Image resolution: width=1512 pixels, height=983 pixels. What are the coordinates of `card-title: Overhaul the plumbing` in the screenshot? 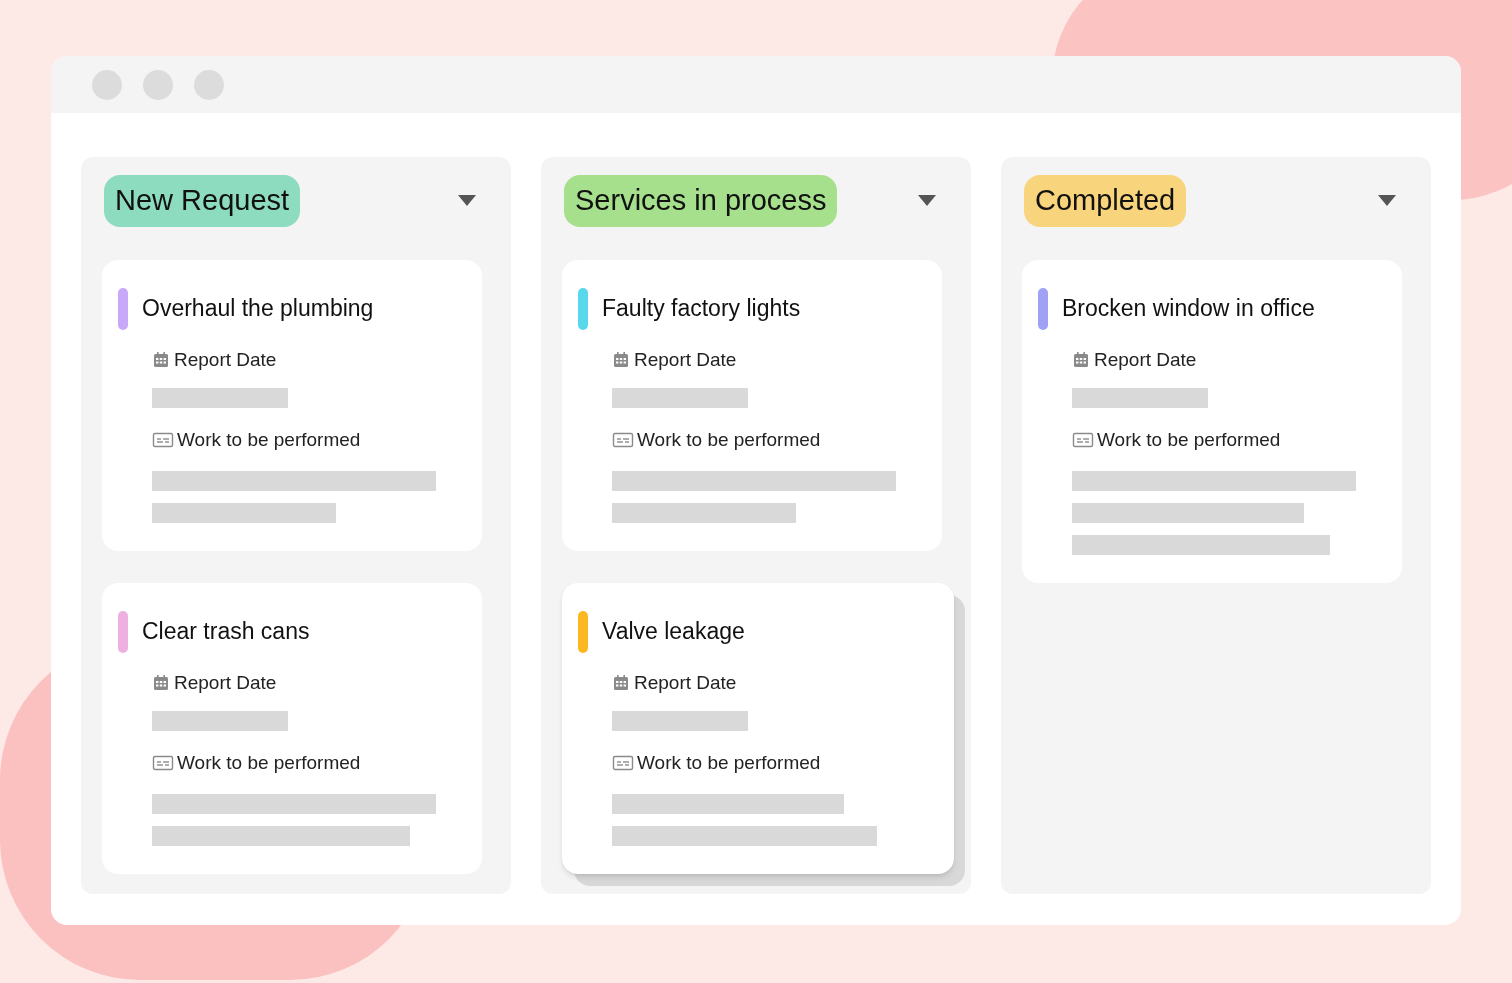 It's located at (258, 309).